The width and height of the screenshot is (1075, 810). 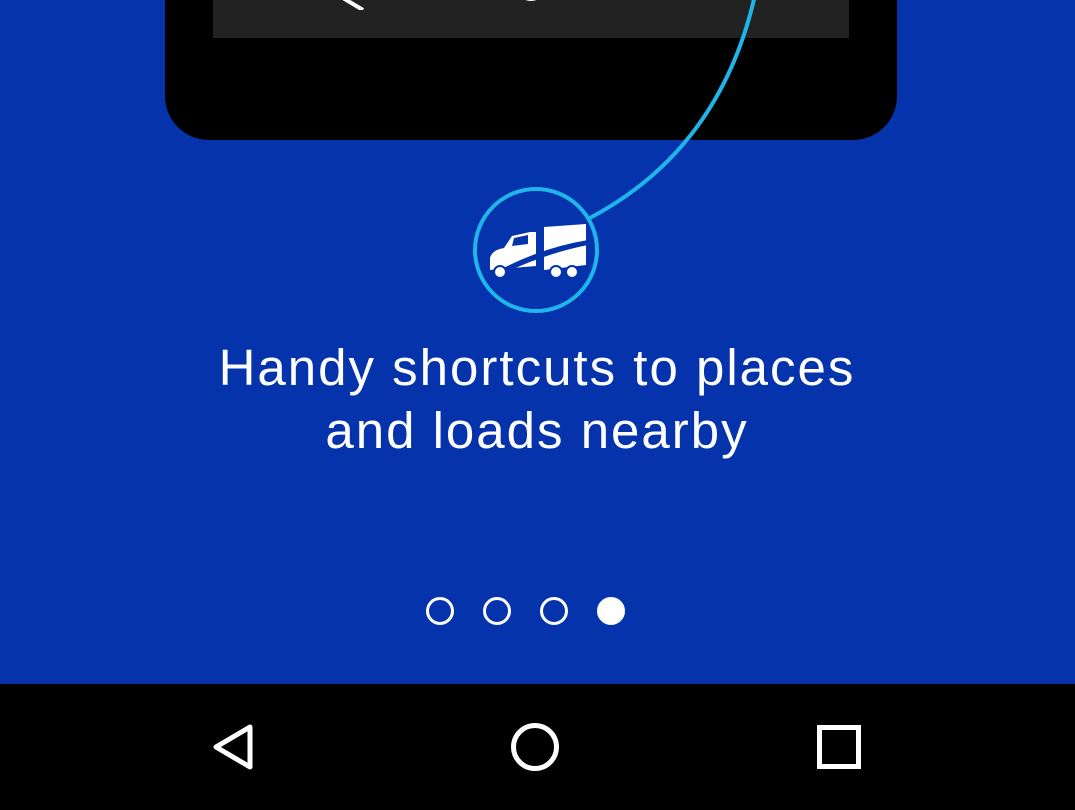 What do you see at coordinates (537, 367) in the screenshot?
I see `headline-line-1: Handy shortcuts to places` at bounding box center [537, 367].